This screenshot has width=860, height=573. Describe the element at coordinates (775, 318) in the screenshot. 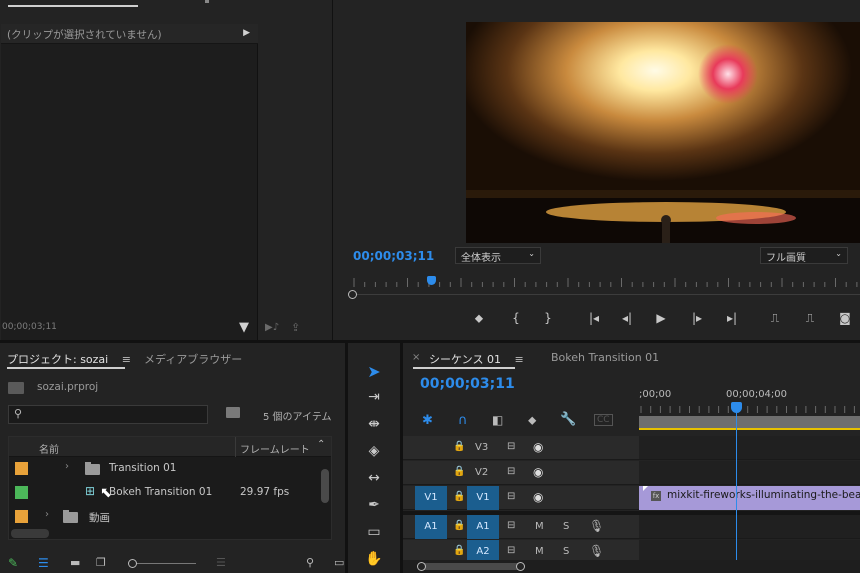

I see `lift-icon: ⎍` at that location.